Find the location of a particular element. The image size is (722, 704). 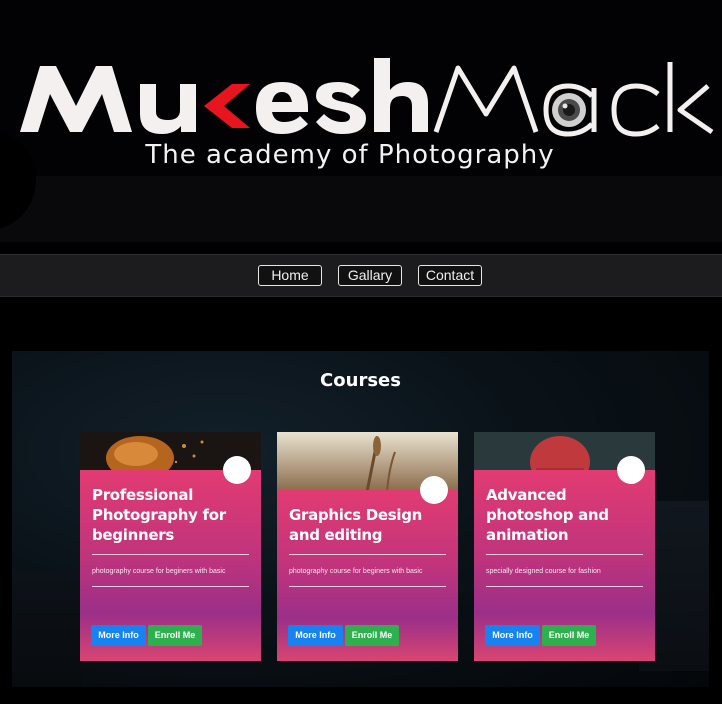

nav-contact-button: Contact is located at coordinates (450, 275).